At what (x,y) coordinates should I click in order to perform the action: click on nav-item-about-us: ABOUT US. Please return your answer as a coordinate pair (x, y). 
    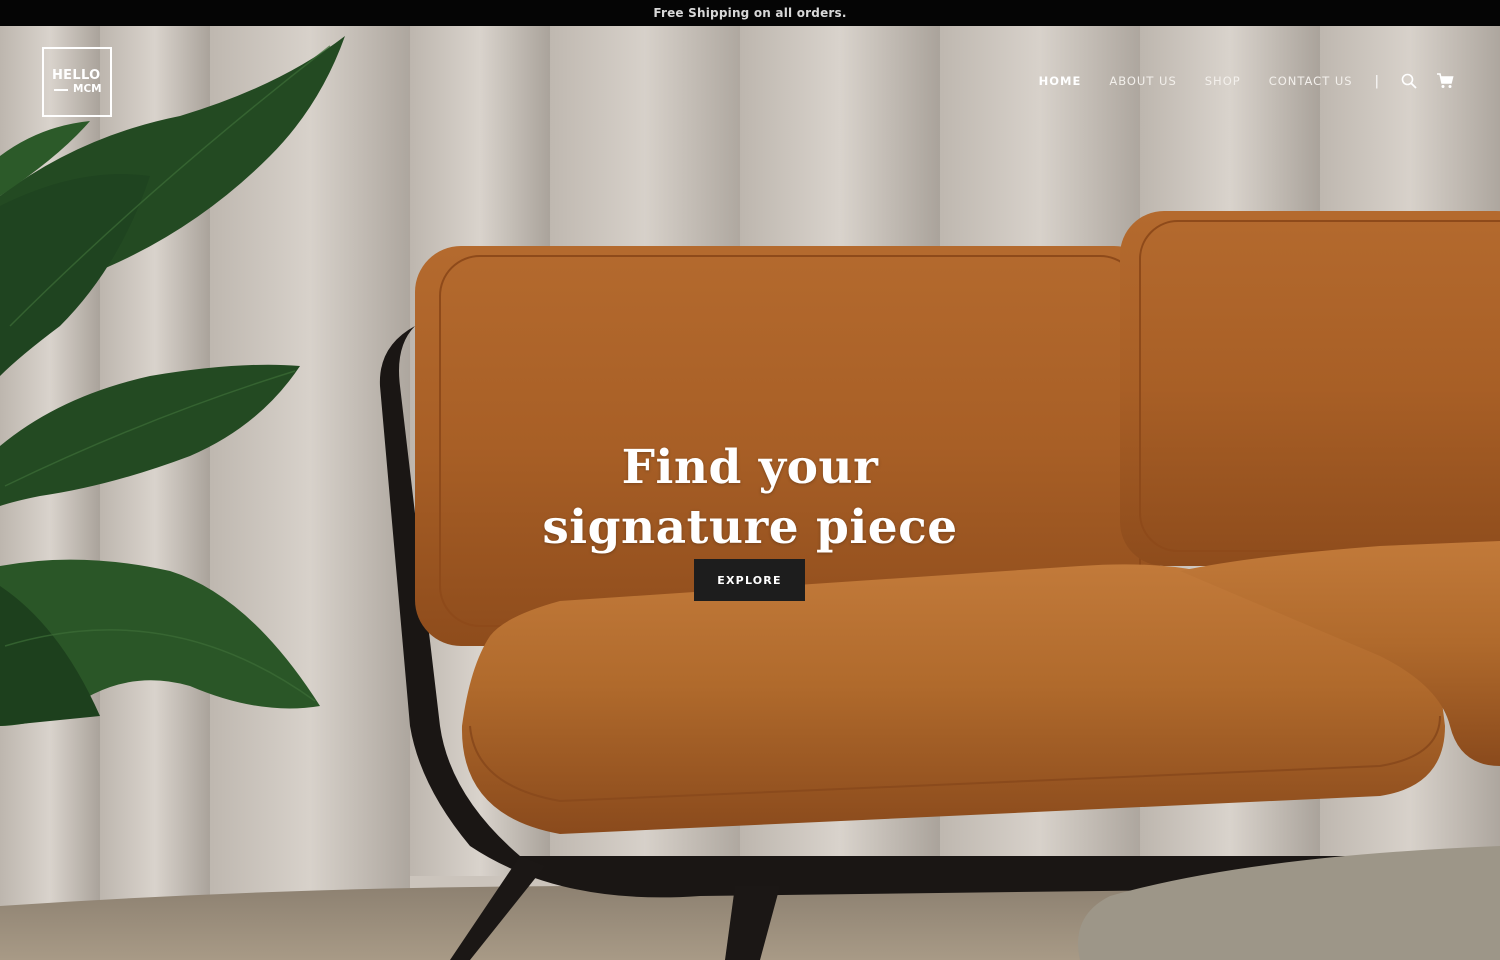
    Looking at the image, I should click on (1142, 81).